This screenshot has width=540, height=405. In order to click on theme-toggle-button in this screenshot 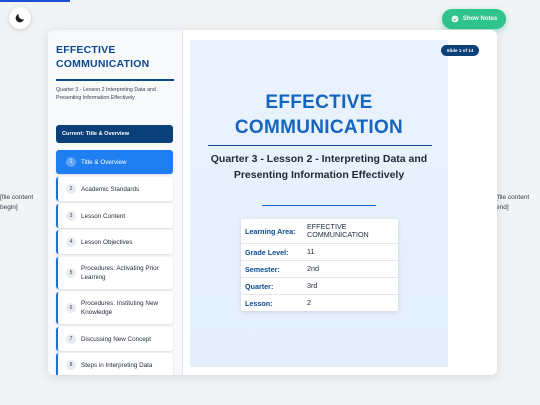, I will do `click(20, 18)`.